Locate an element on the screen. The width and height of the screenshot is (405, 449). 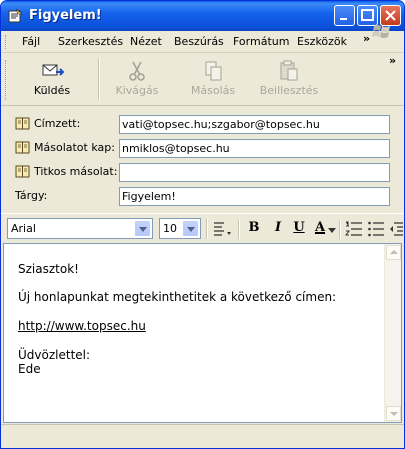
to-label: Címzett: is located at coordinates (57, 123).